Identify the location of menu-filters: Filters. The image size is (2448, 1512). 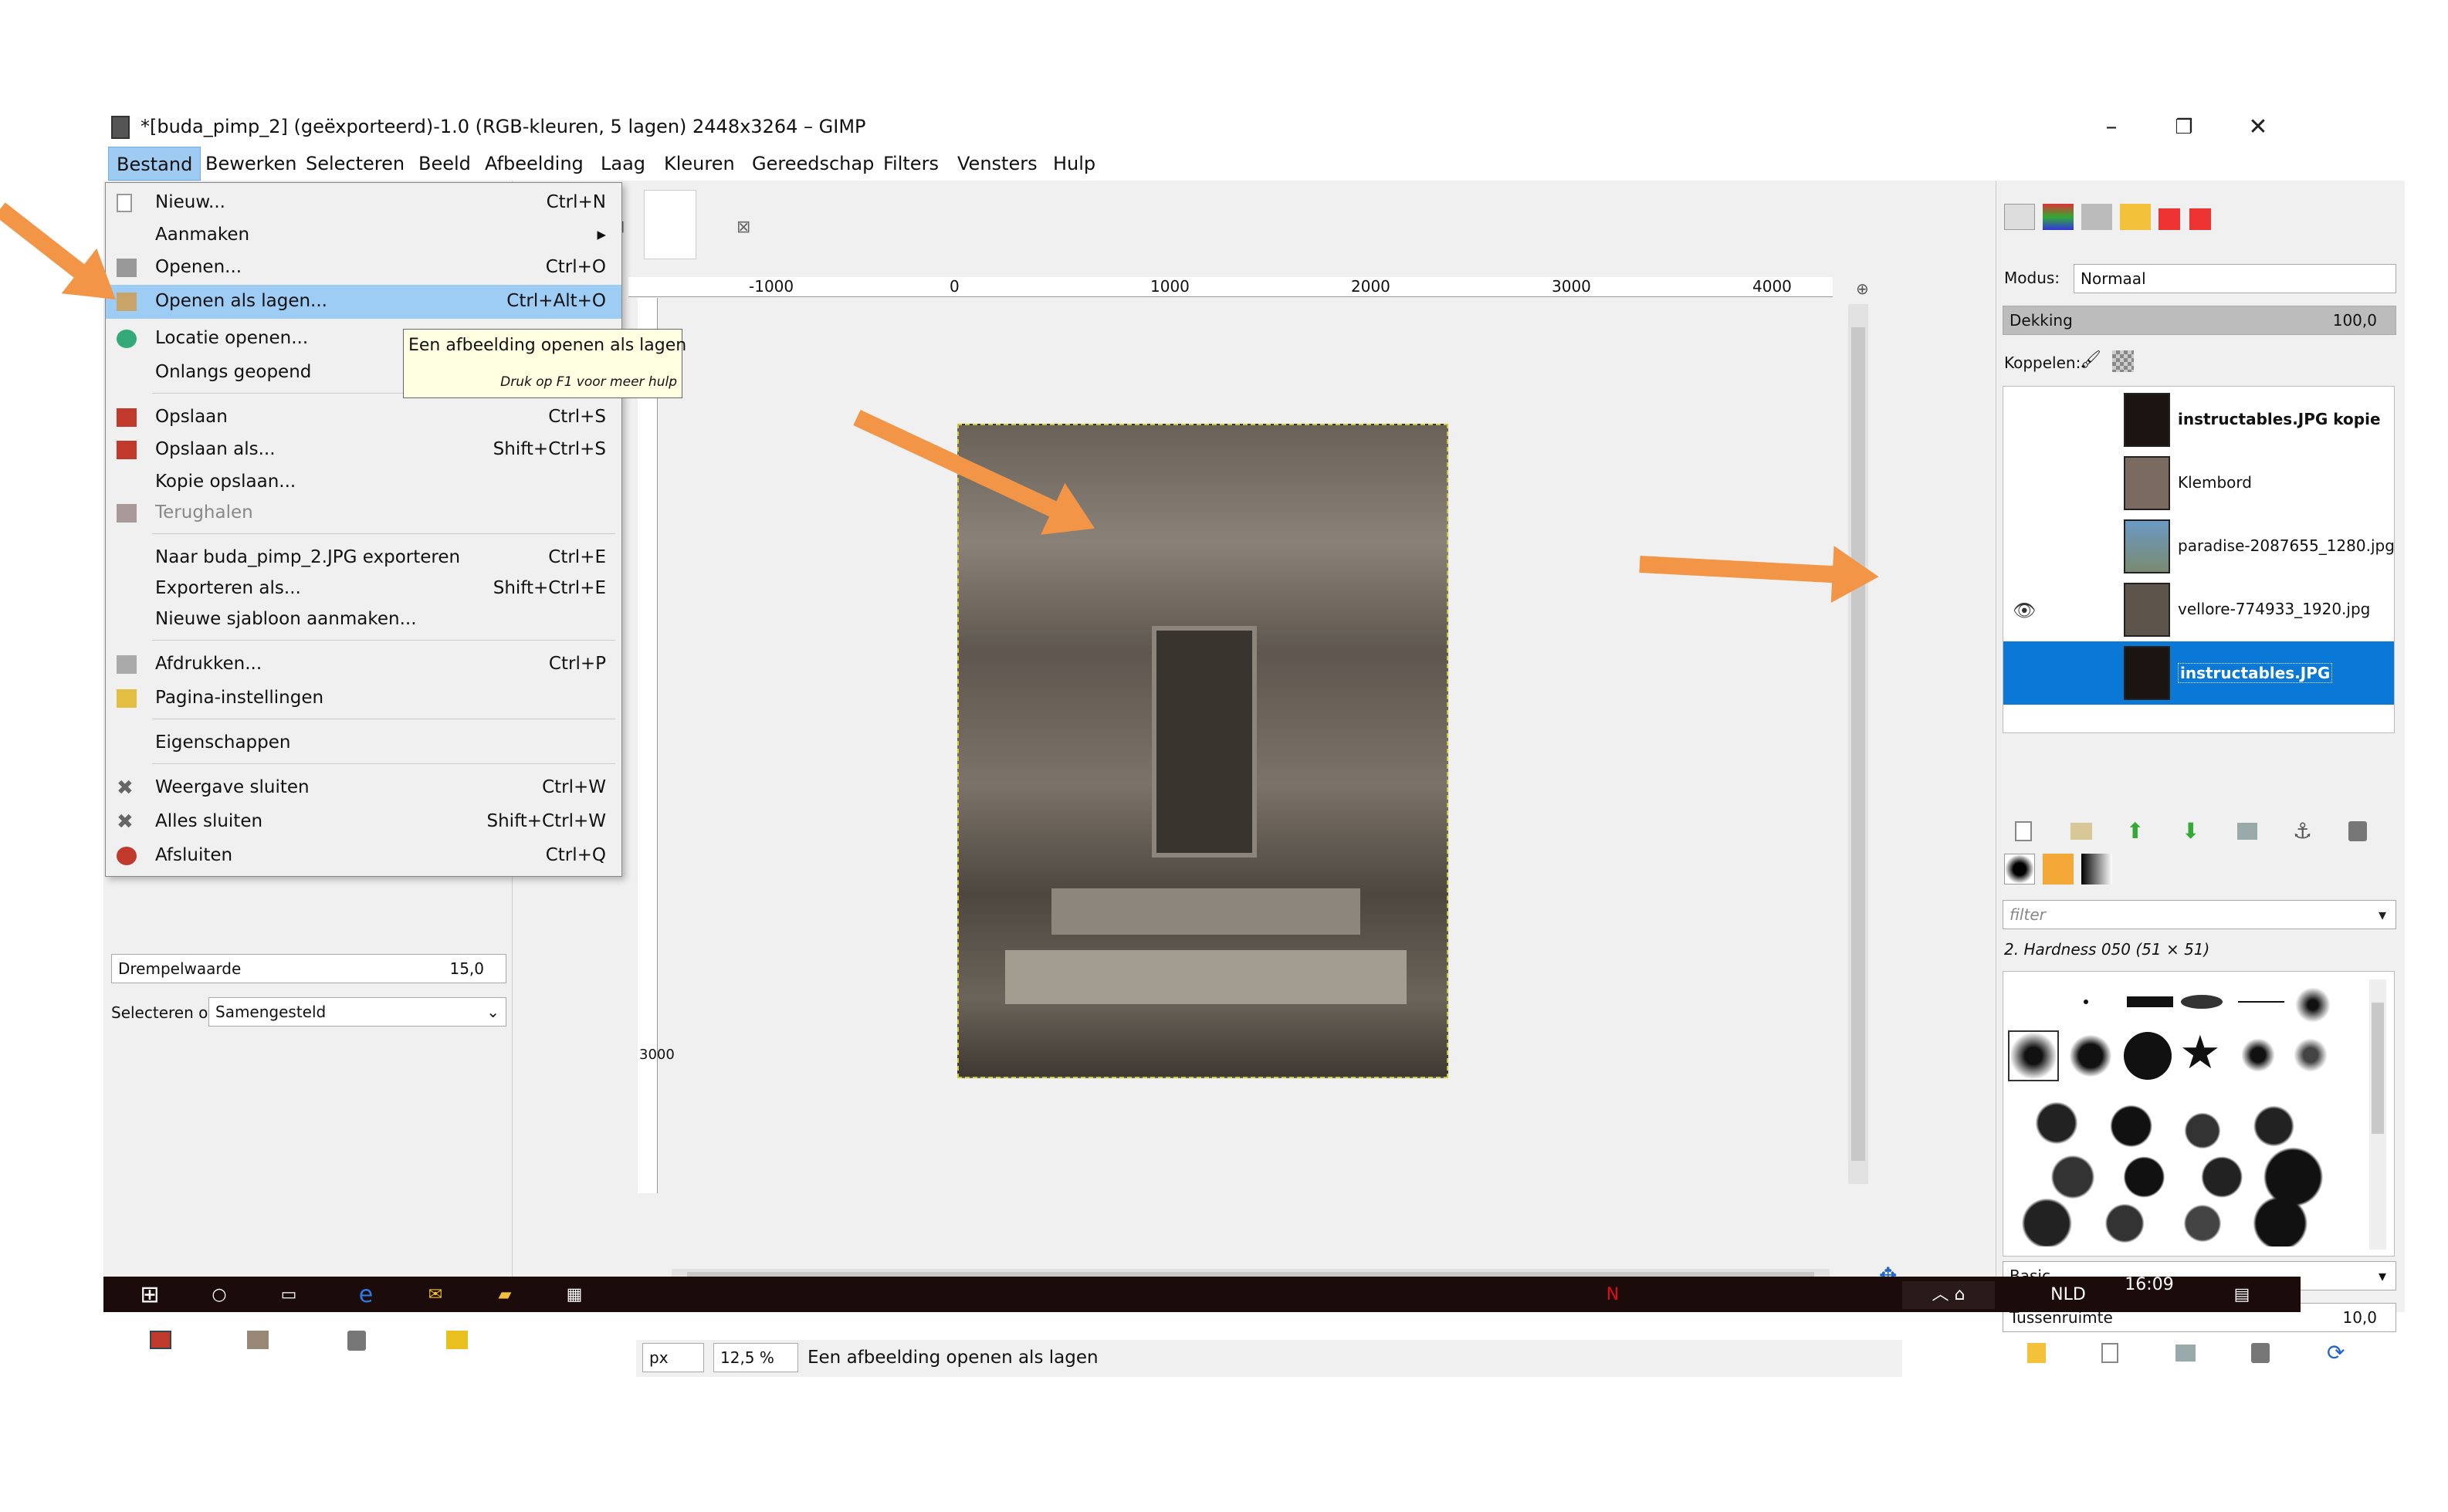
(911, 164).